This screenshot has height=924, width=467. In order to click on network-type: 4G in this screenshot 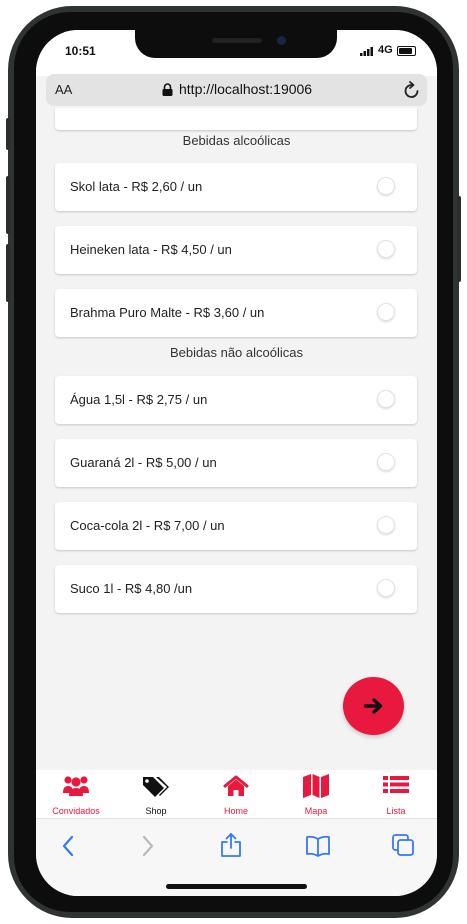, I will do `click(385, 50)`.